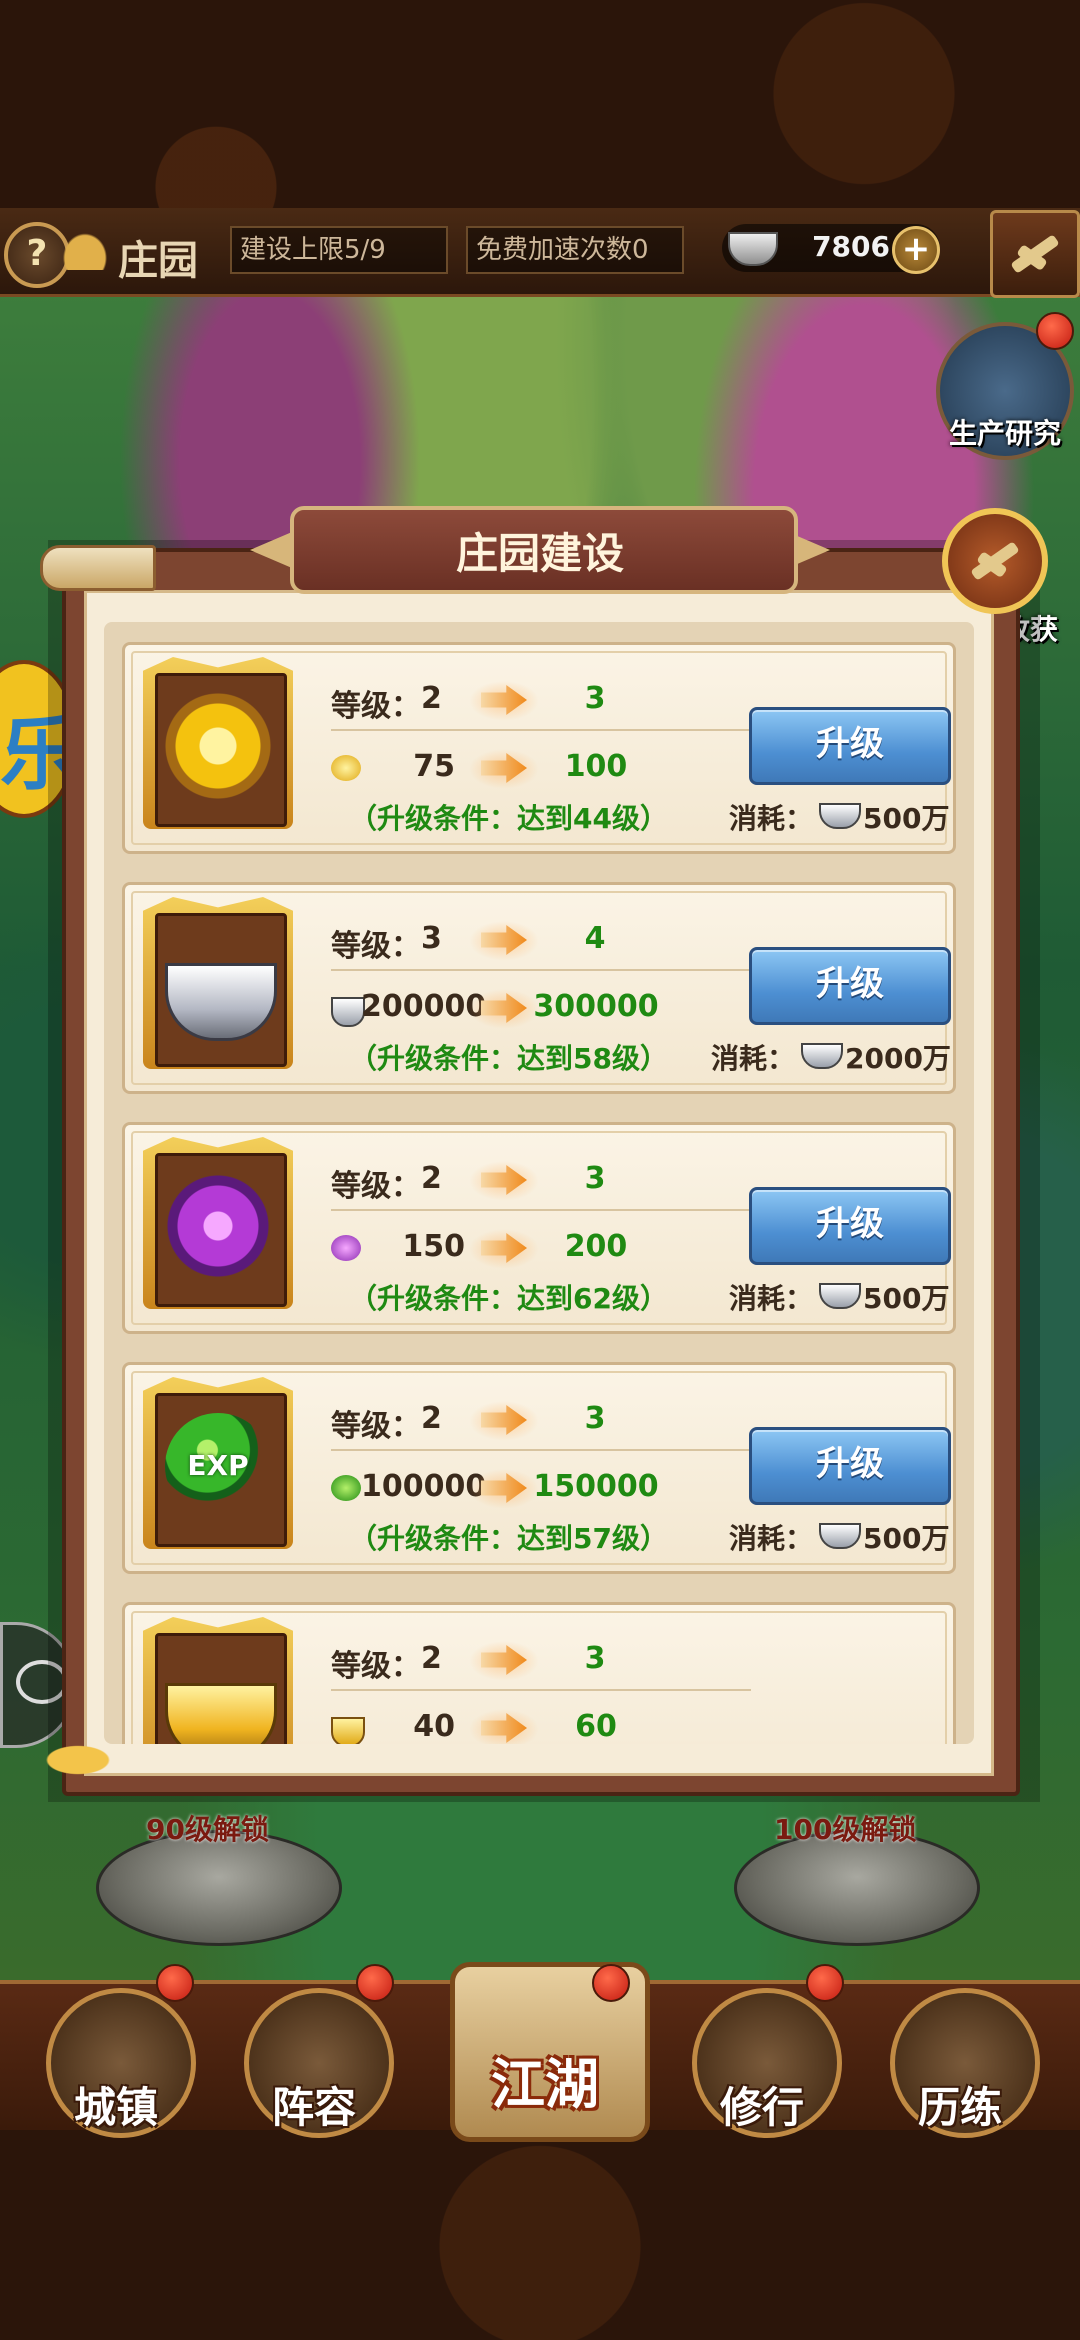 This screenshot has width=1080, height=2340. I want to click on town-notification-dot, so click(175, 1983).